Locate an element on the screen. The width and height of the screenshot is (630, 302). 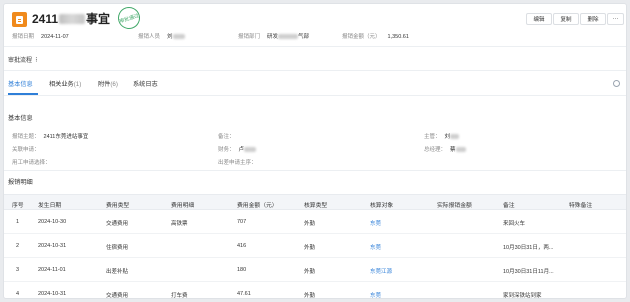
column-header: 序号 is located at coordinates (18, 206).